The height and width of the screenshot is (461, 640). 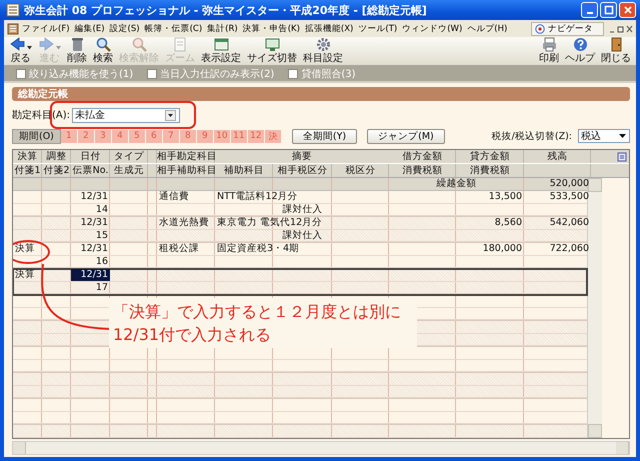 What do you see at coordinates (502, 248) in the screenshot?
I see `table-cell-text: 180,000` at bounding box center [502, 248].